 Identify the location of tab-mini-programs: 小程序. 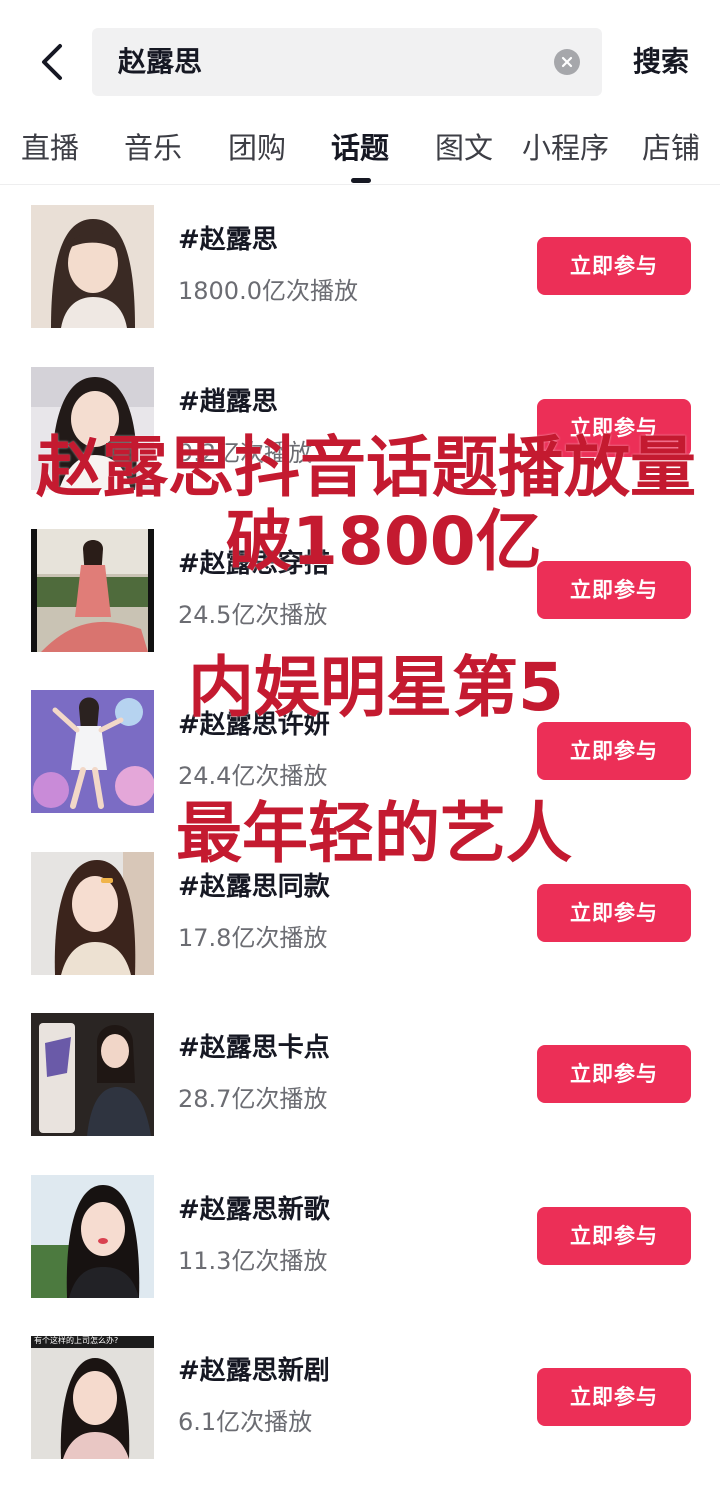
(565, 148).